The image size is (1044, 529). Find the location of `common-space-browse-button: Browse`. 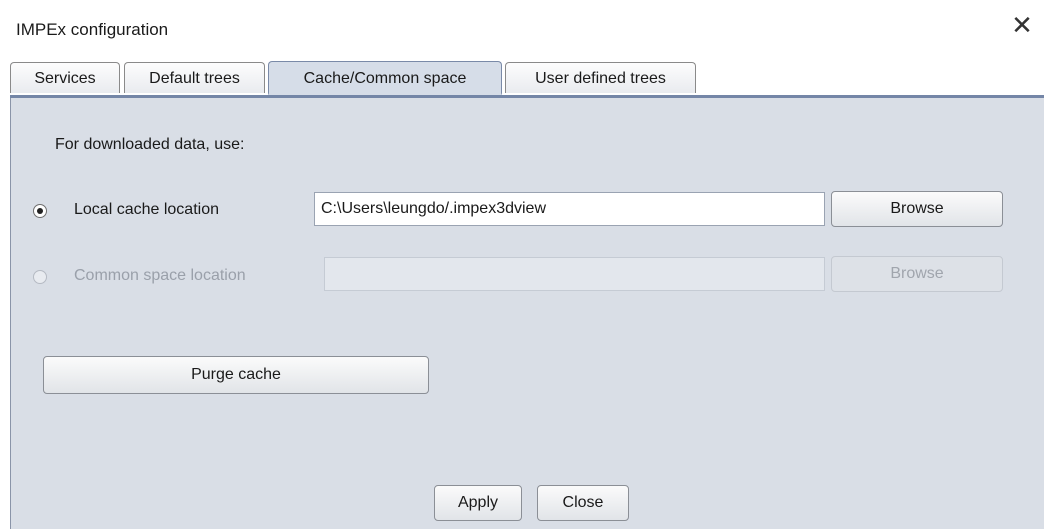

common-space-browse-button: Browse is located at coordinates (917, 274).